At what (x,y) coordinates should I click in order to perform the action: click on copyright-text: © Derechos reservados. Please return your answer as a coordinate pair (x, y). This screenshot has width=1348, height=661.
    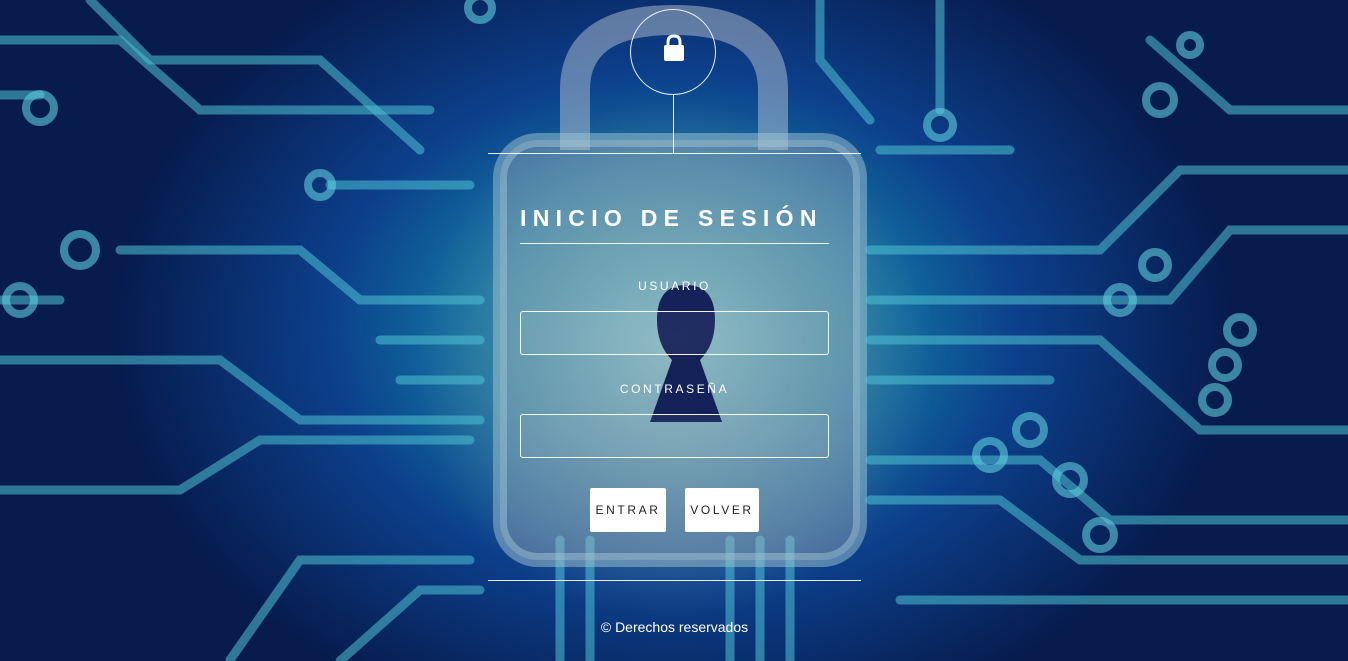
    Looking at the image, I should click on (674, 627).